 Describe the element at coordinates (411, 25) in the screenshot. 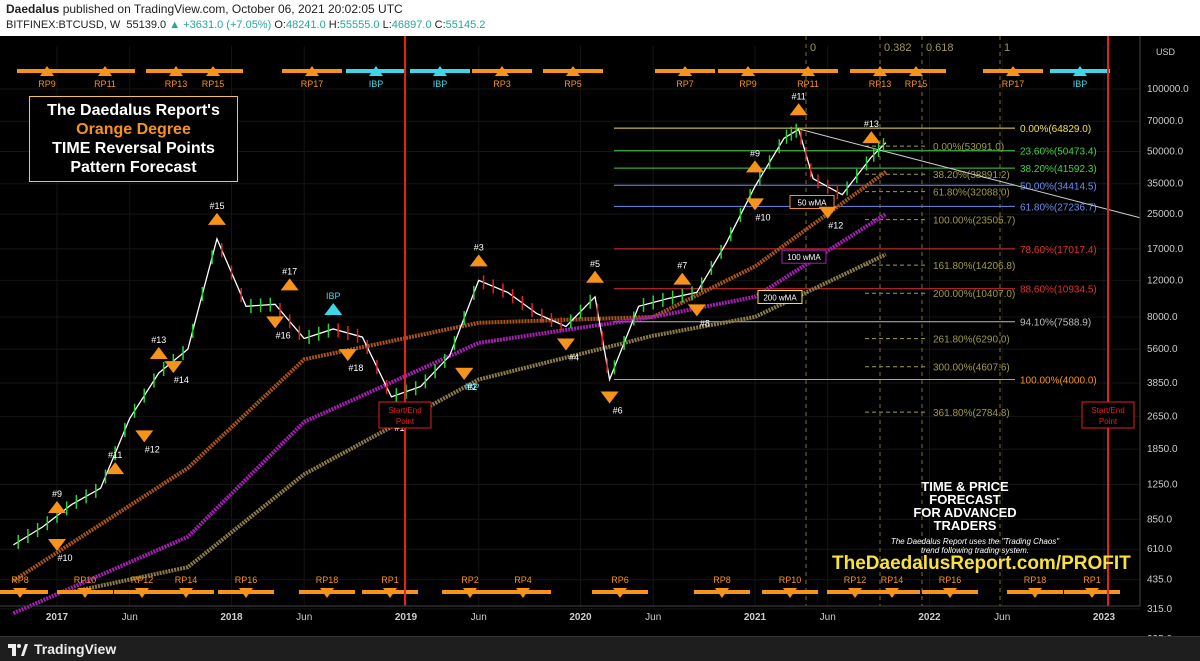

I see `low-value: 46897.0` at that location.